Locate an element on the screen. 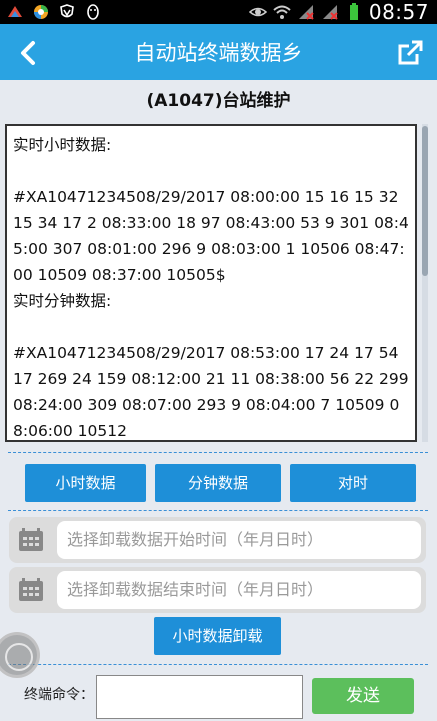  app-notification-icon is located at coordinates (15, 11).